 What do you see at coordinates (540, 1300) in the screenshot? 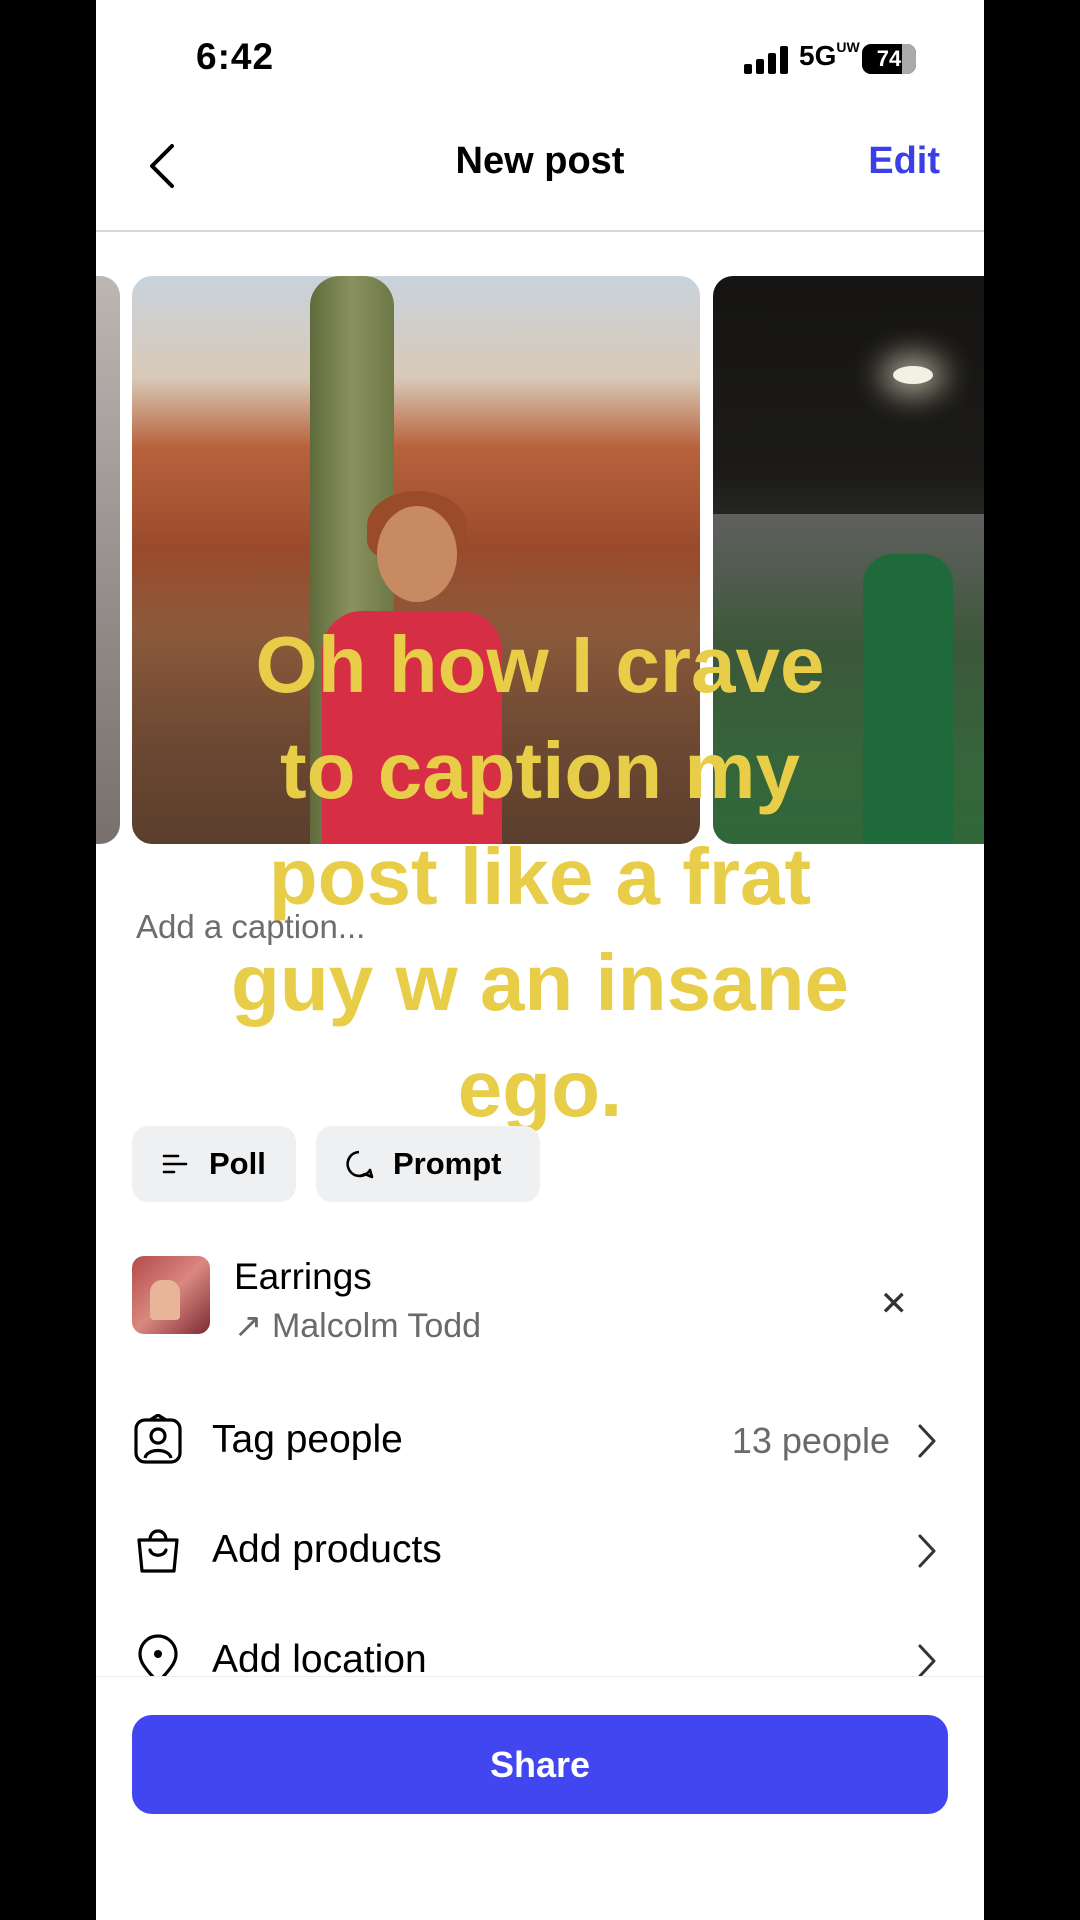
I see `selected-music-row: Earrings ↗ Malcolm Todd ✕` at bounding box center [540, 1300].